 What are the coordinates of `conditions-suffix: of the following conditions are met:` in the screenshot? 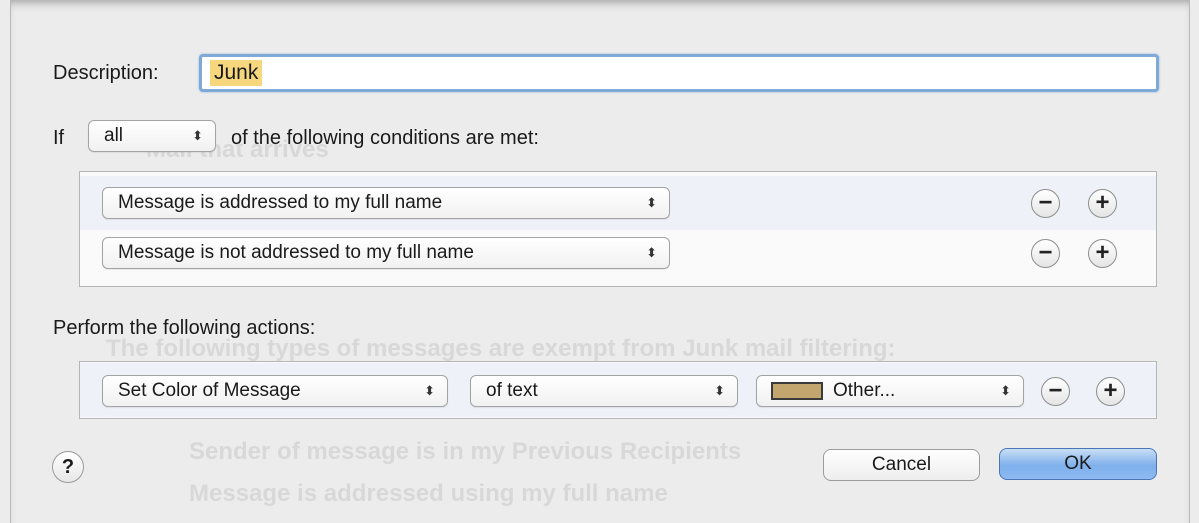 It's located at (385, 138).